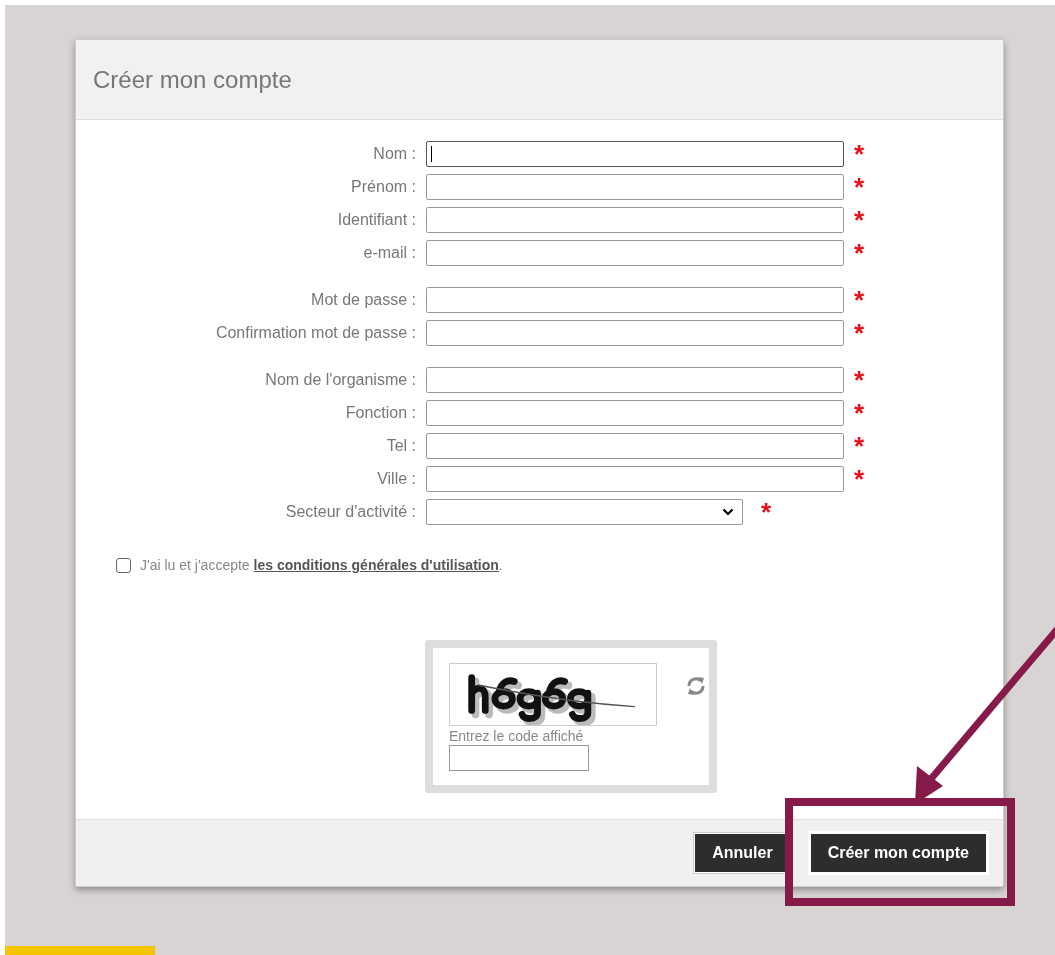 This screenshot has width=1055, height=955. Describe the element at coordinates (401, 446) in the screenshot. I see `field-label: Tel :` at that location.